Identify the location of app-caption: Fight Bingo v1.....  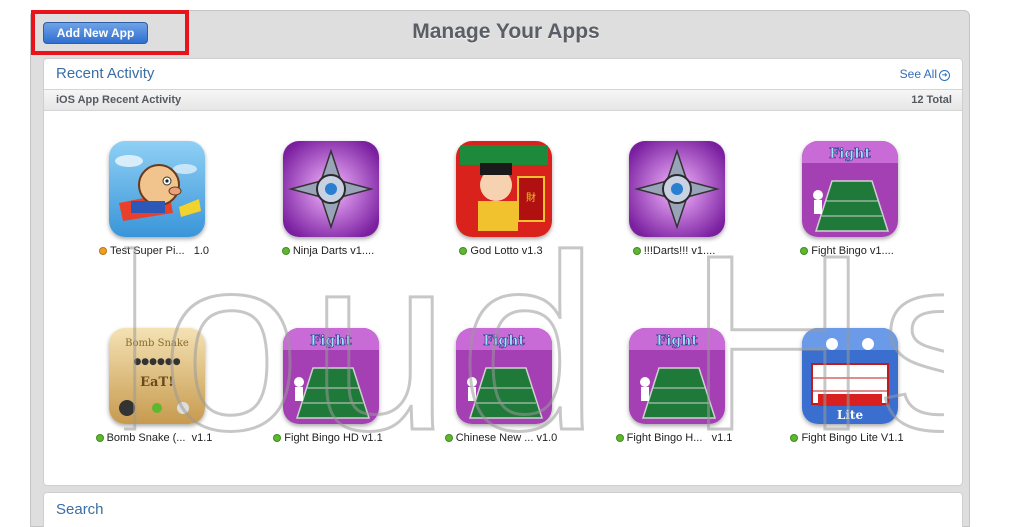
(847, 251).